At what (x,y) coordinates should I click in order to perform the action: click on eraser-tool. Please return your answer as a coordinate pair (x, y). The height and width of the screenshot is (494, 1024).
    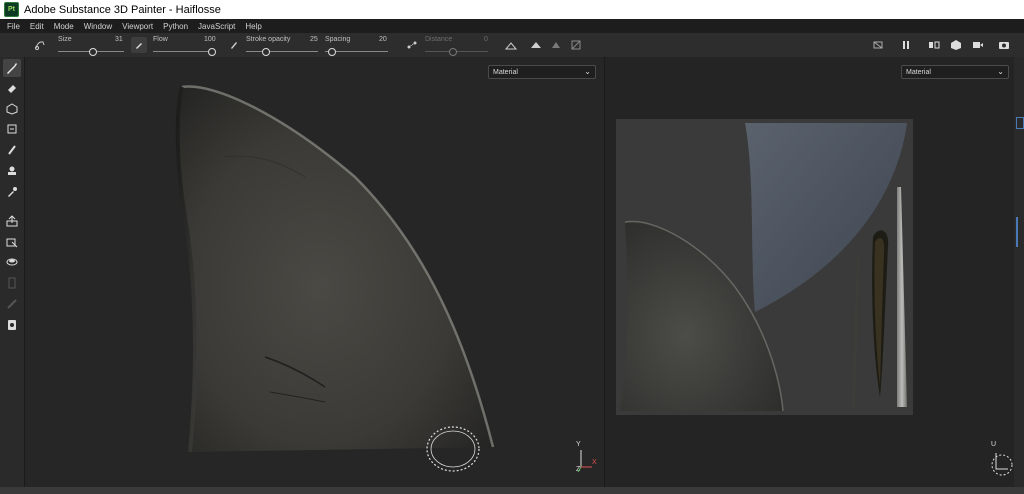
    Looking at the image, I should click on (12, 88).